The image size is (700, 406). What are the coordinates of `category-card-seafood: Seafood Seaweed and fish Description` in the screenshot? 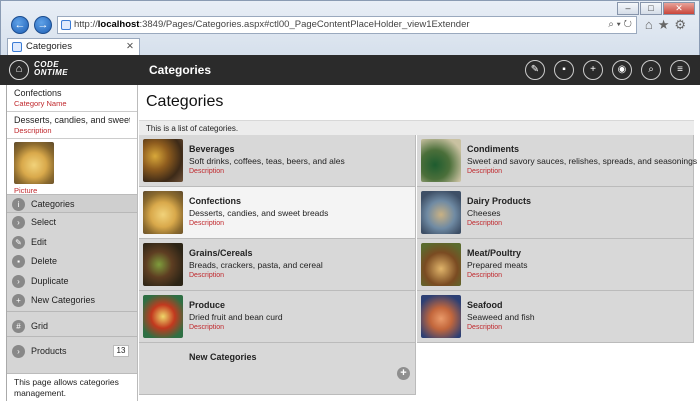 It's located at (555, 317).